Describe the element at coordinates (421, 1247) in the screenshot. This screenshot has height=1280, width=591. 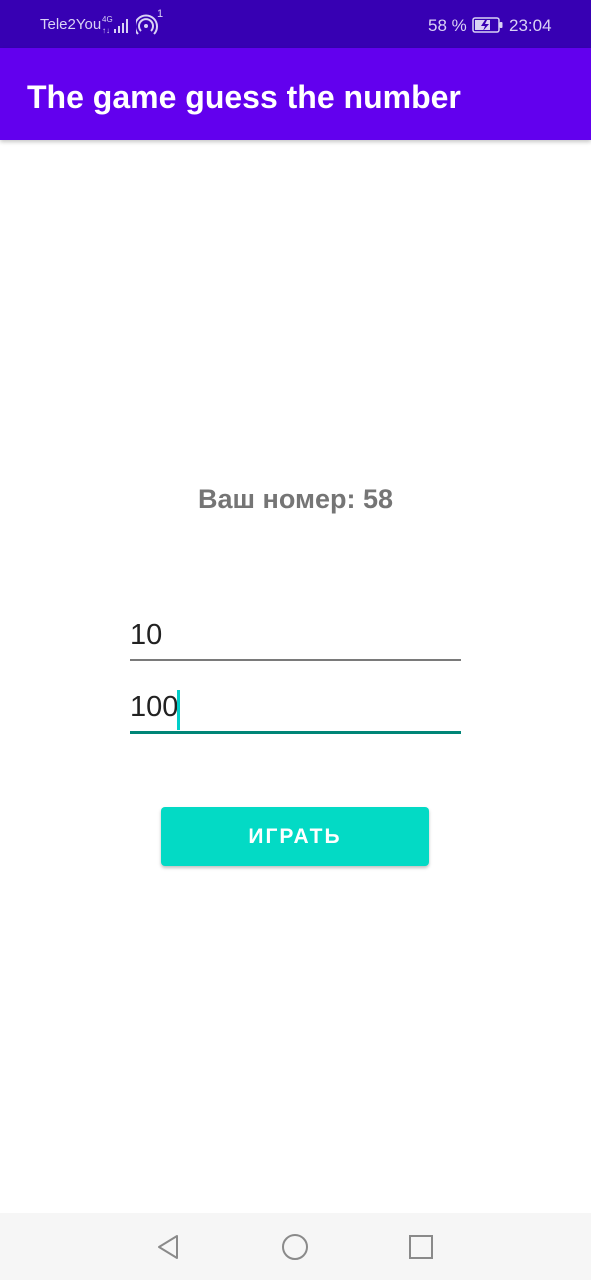
I see `recent-apps-icon` at that location.